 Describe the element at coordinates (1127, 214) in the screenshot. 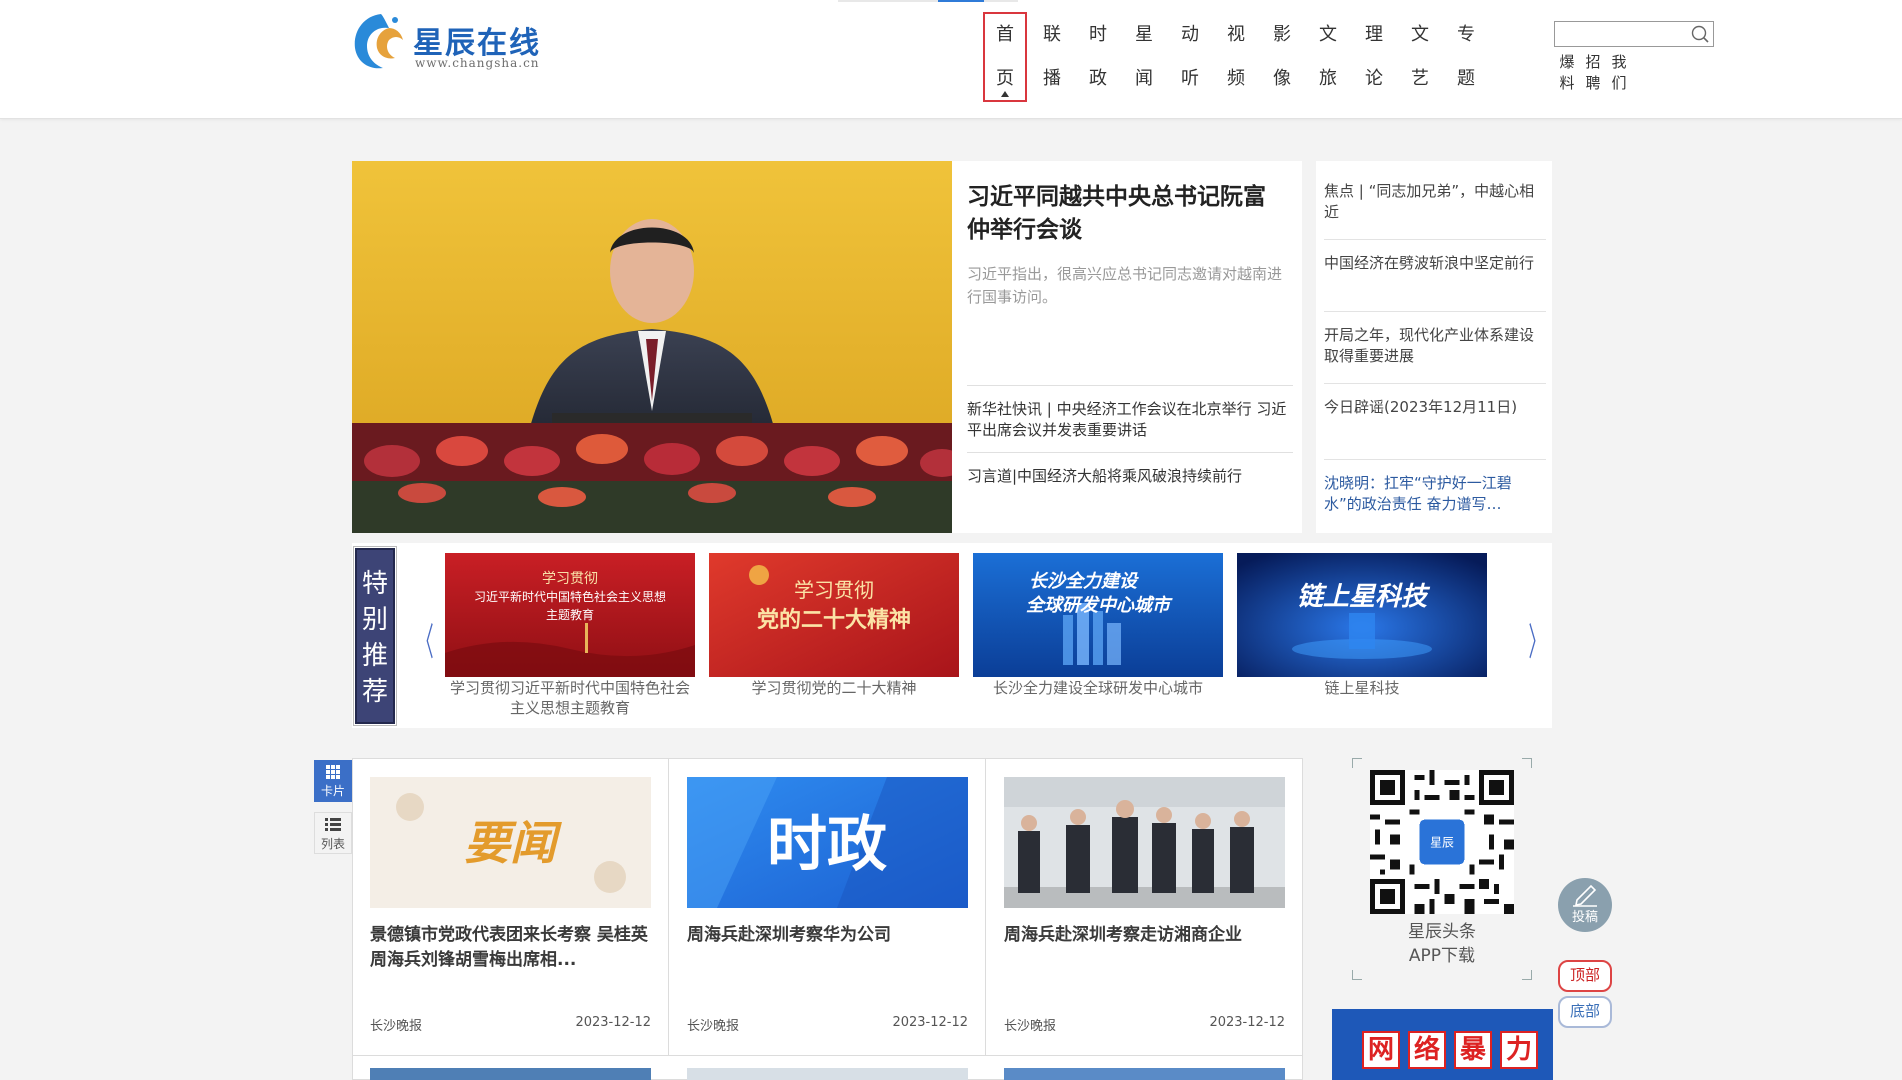

I see `hero-headline: 习近平同越共中央总书记阮富仲举行会谈` at that location.